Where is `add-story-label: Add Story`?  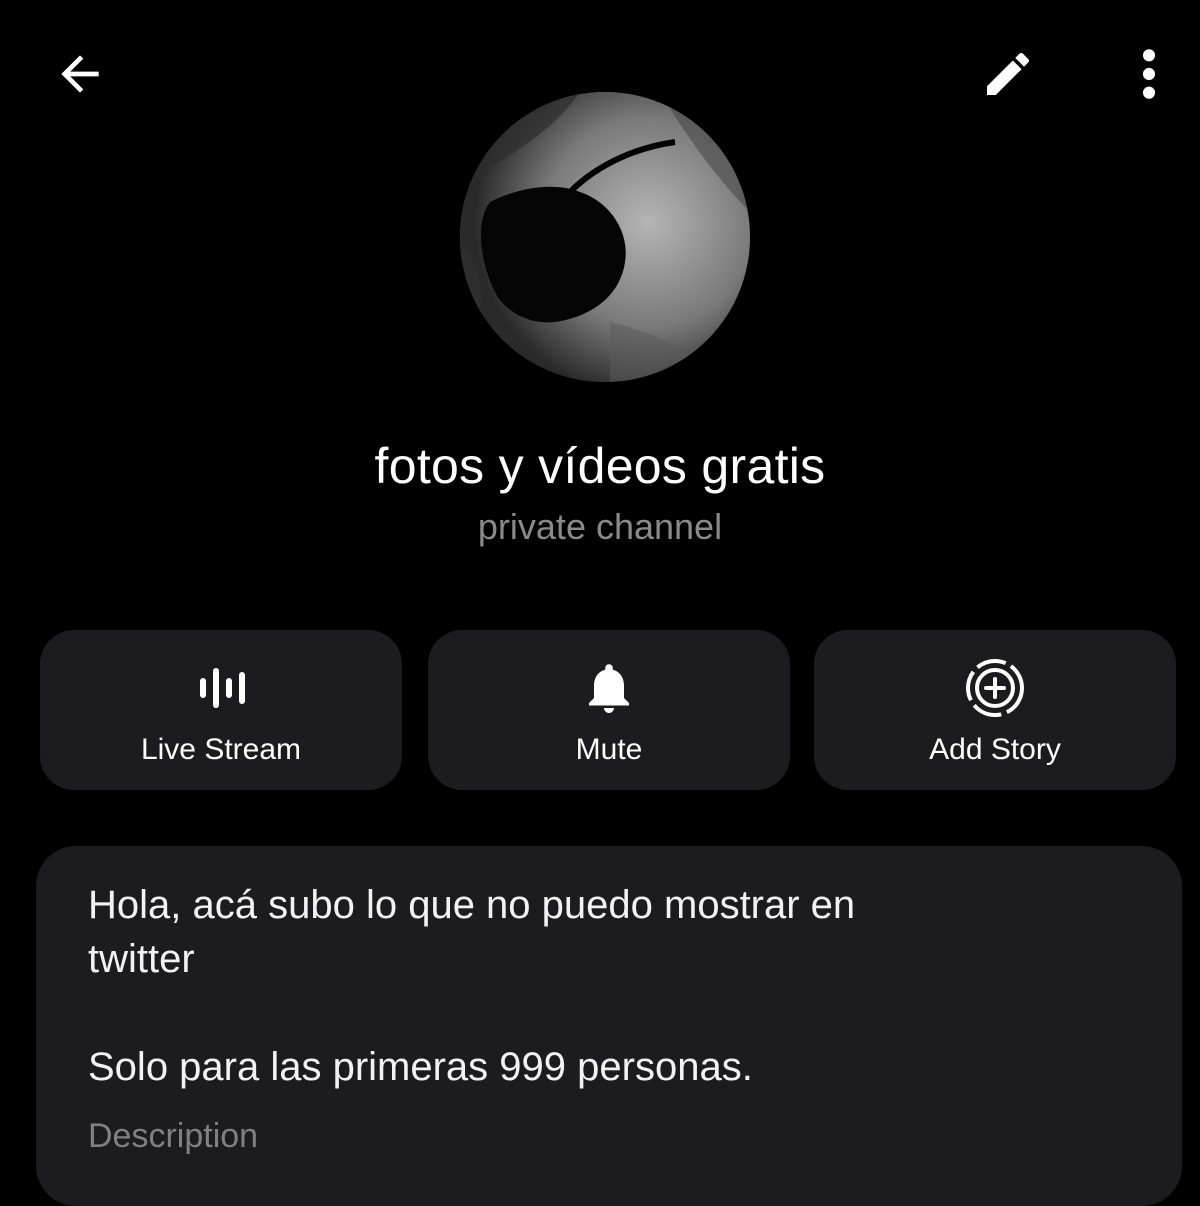 add-story-label: Add Story is located at coordinates (995, 749).